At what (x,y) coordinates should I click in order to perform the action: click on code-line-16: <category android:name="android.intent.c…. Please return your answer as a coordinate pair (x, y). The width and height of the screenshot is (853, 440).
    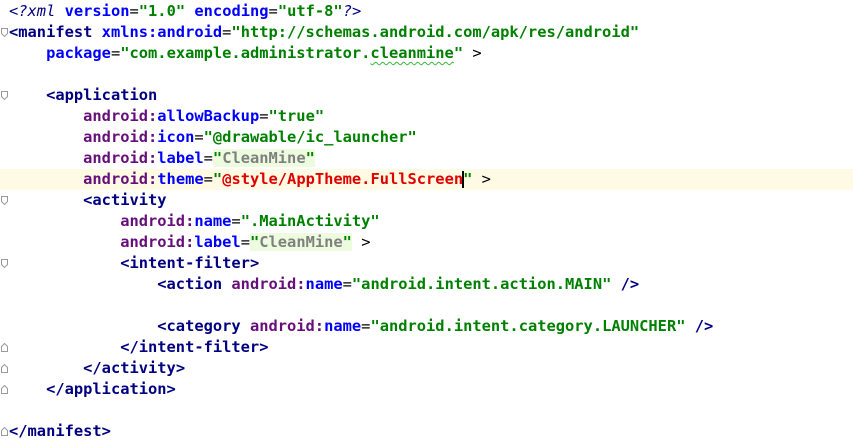
    Looking at the image, I should click on (426, 326).